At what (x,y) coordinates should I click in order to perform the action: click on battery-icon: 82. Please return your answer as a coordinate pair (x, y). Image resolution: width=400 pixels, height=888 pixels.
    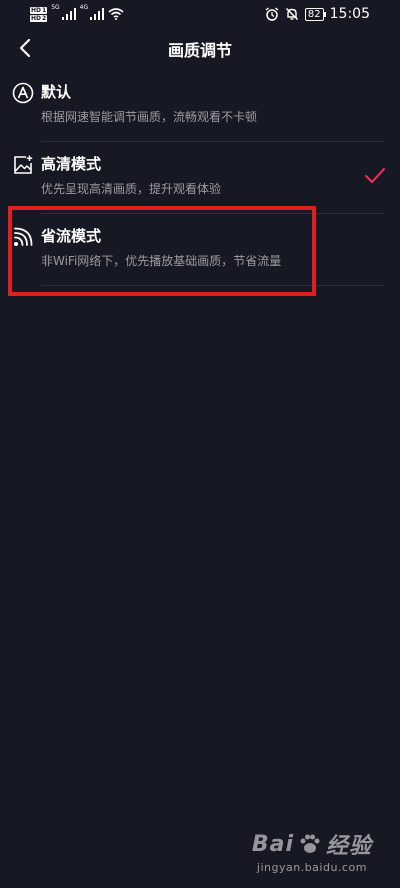
    Looking at the image, I should click on (315, 14).